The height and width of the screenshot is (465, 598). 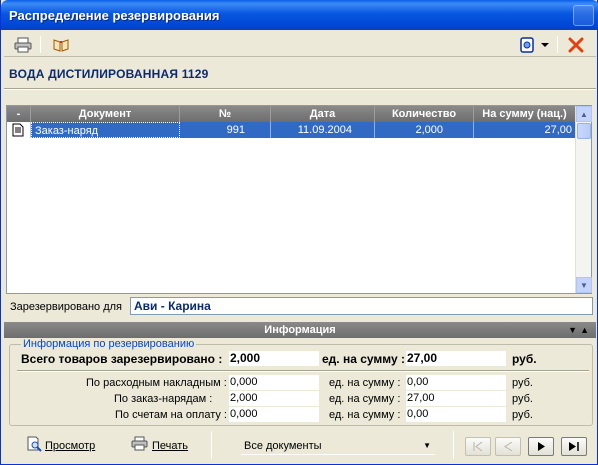 I want to click on book-toolbar-button, so click(x=61, y=44).